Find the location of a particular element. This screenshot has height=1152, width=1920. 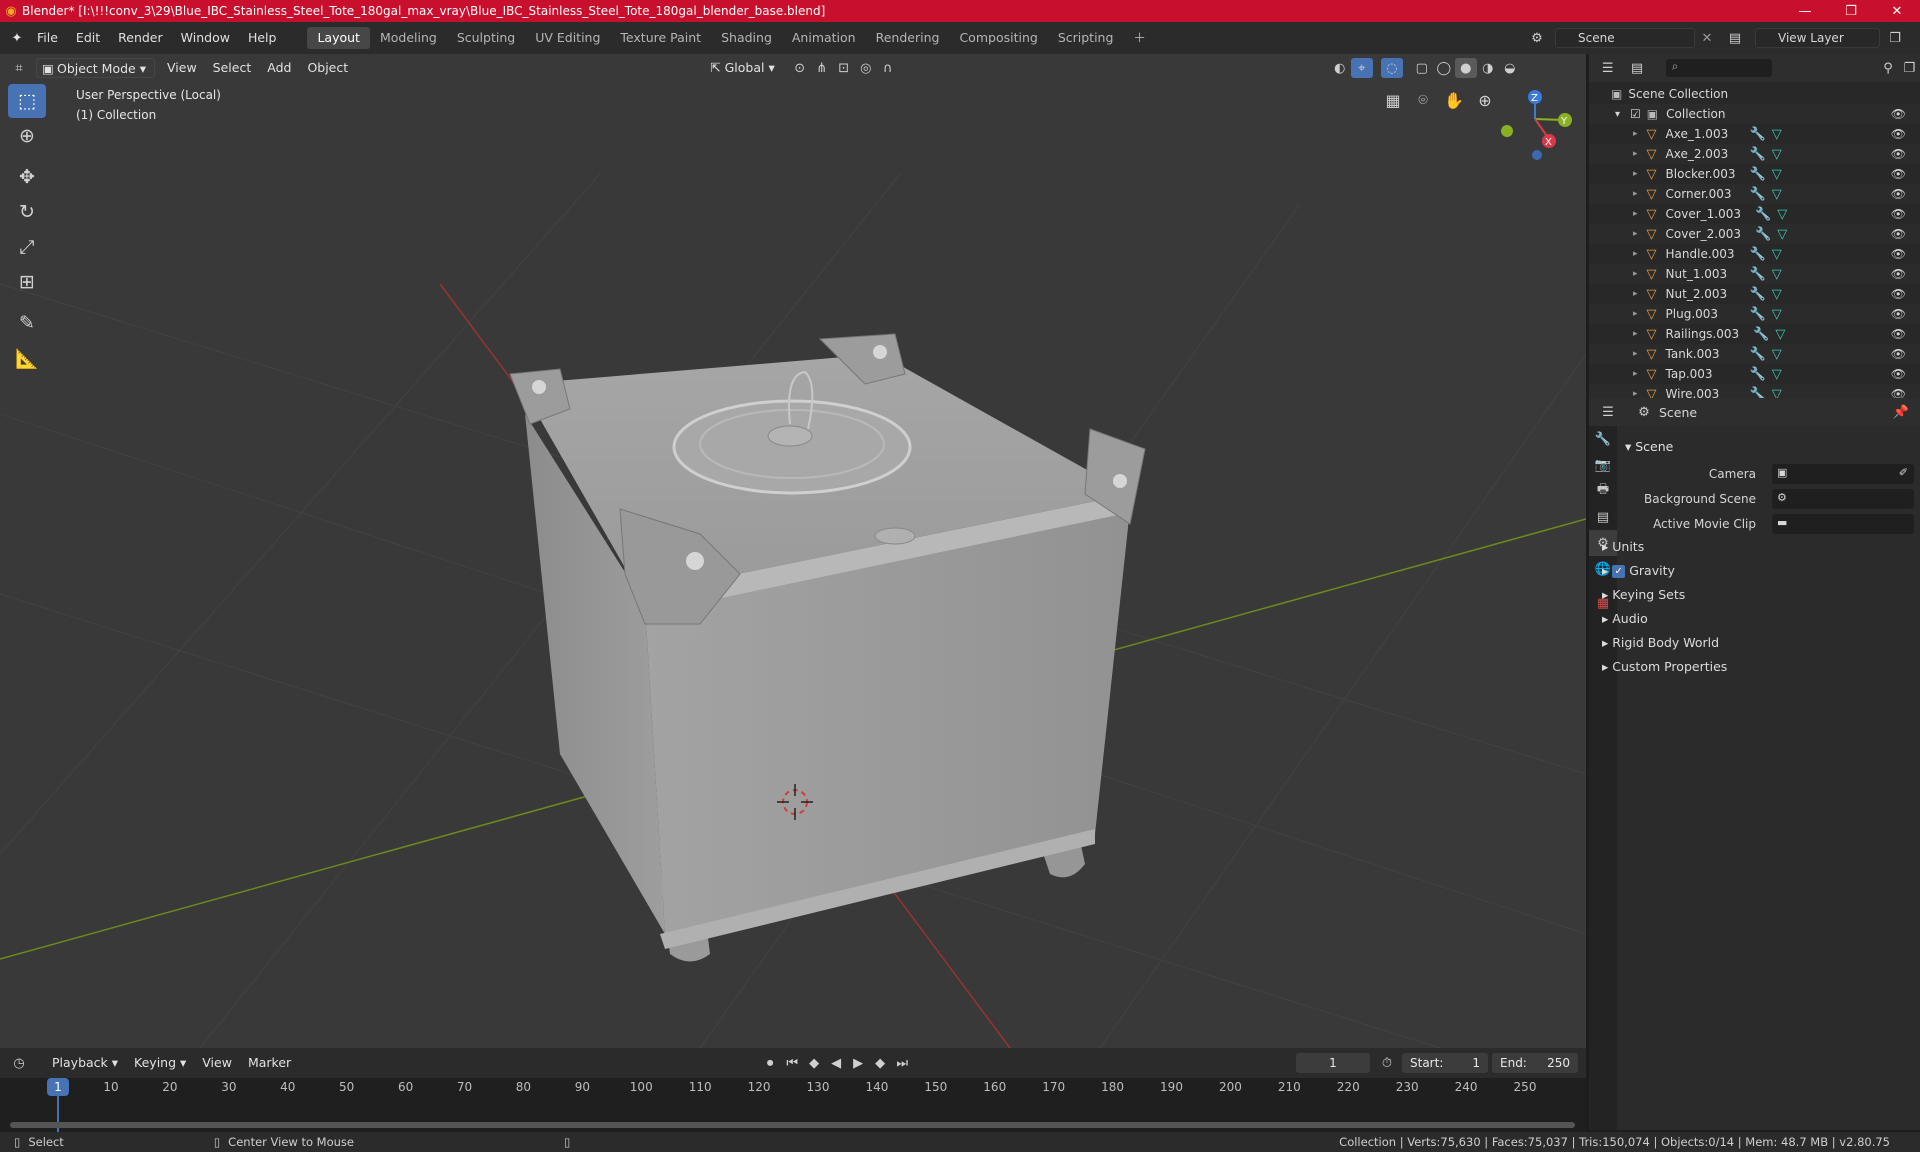

units-panel: ▸ Units is located at coordinates (1758, 547).